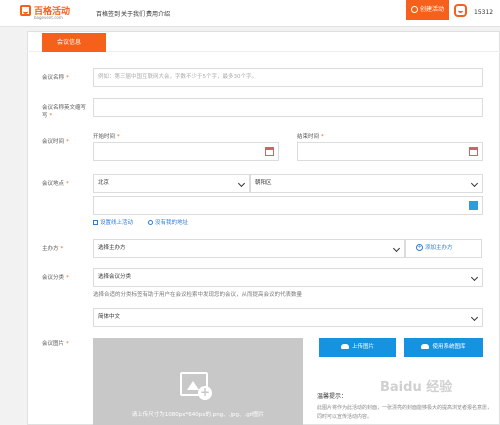 The height and width of the screenshot is (425, 500). Describe the element at coordinates (55, 142) in the screenshot. I see `meeting-time-label: 会议时间 *` at that location.